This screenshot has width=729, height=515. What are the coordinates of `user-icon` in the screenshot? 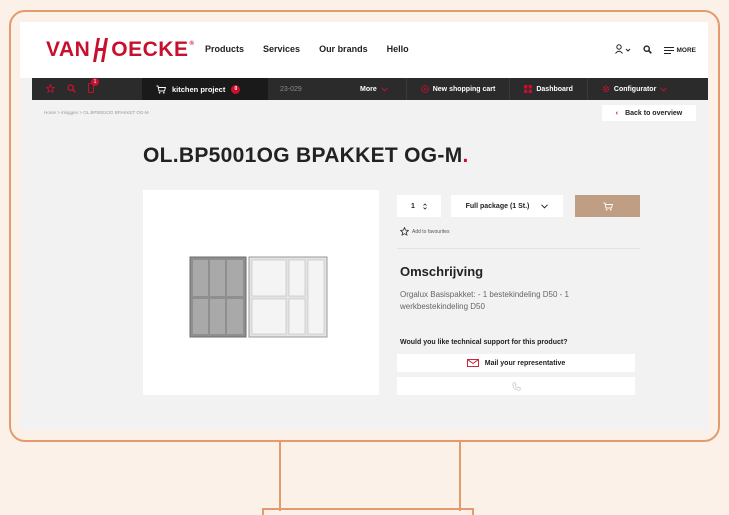 It's located at (622, 49).